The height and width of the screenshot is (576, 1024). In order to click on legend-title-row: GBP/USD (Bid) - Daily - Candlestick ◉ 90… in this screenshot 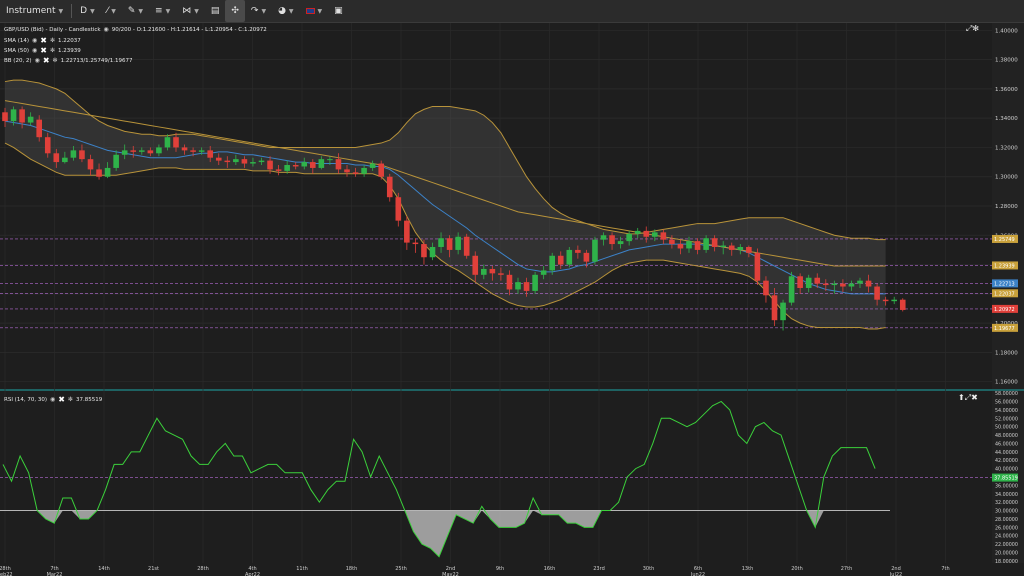, I will do `click(135, 29)`.